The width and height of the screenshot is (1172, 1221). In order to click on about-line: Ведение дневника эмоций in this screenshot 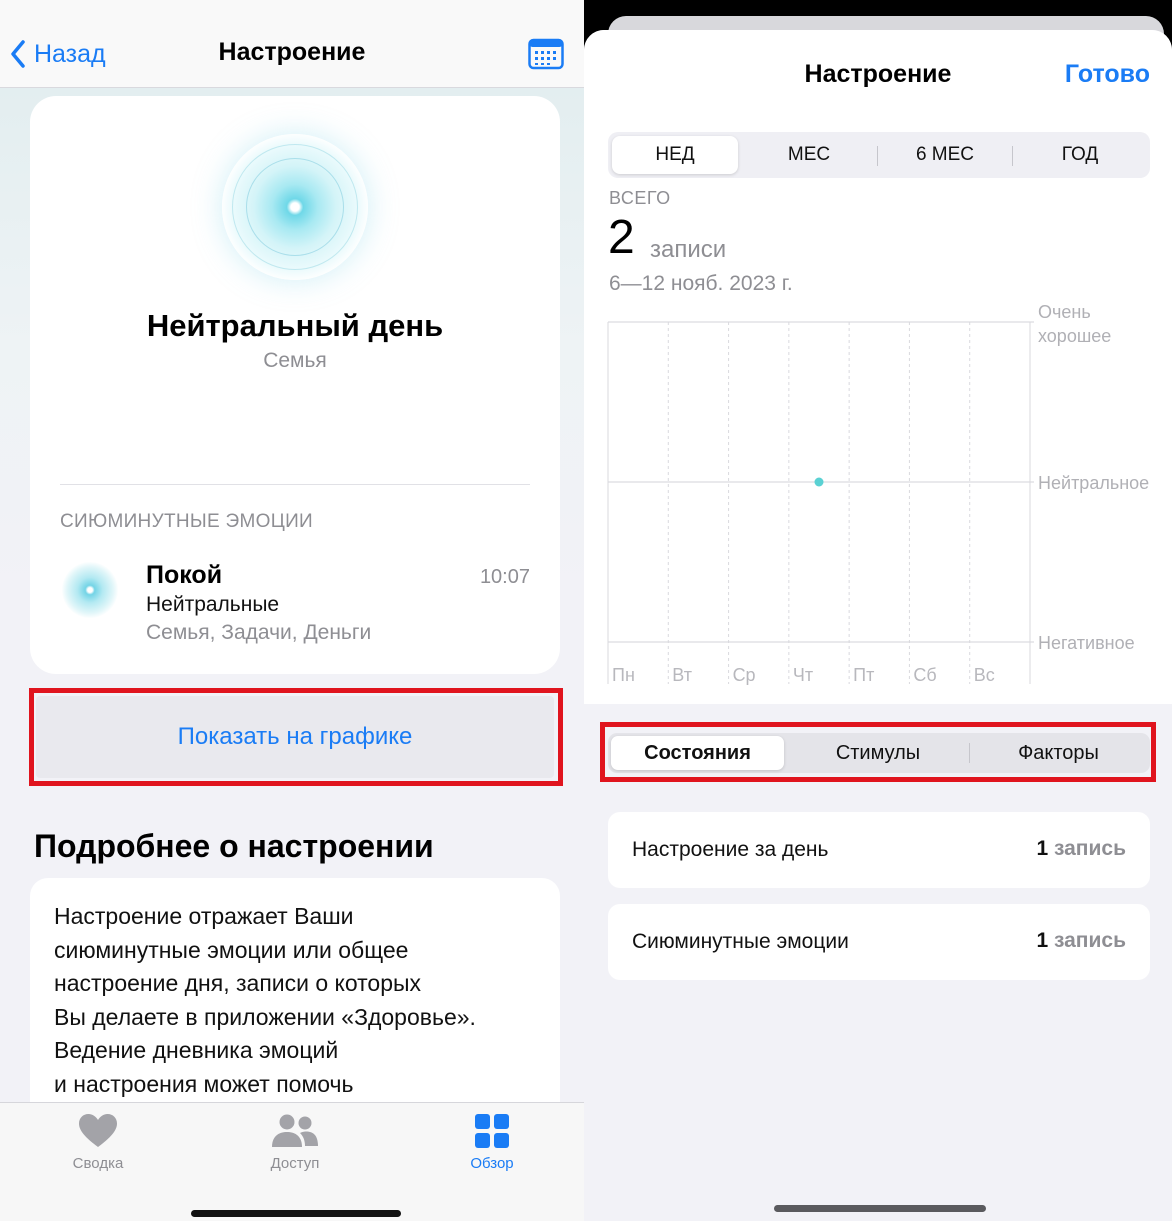, I will do `click(196, 1050)`.